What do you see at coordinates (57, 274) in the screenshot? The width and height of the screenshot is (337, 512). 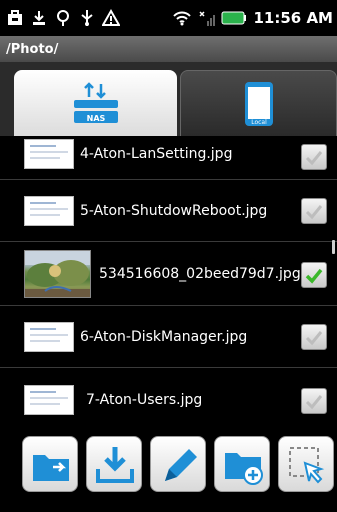 I see `file-thumbnail-photo` at bounding box center [57, 274].